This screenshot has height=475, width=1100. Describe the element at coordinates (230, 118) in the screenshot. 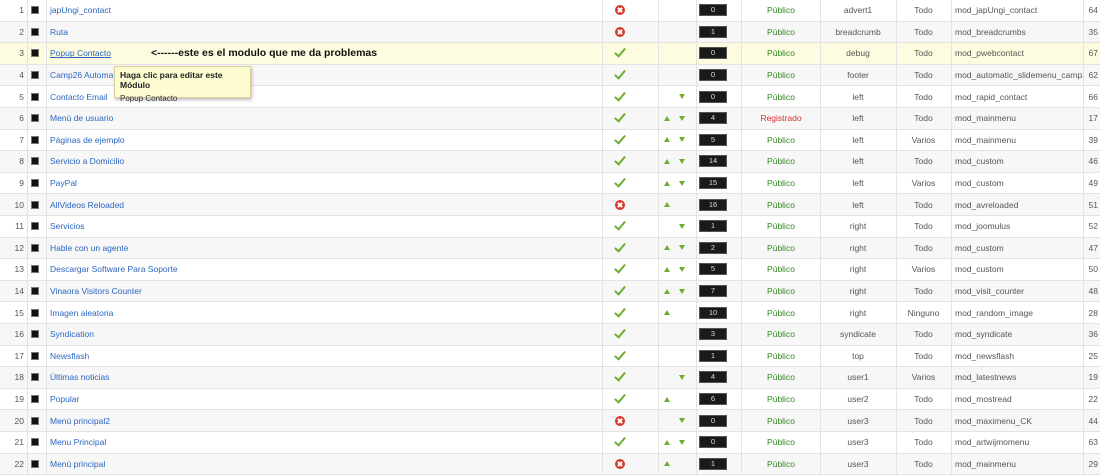

I see `module-name-link: Menú de usuario` at that location.